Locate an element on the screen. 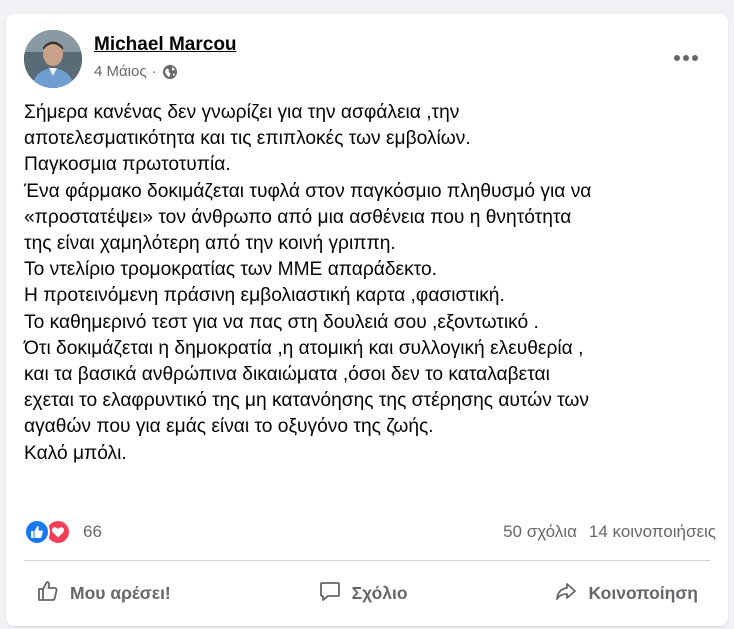 Image resolution: width=734 pixels, height=629 pixels. post-date: 4 Μάιος is located at coordinates (120, 71).